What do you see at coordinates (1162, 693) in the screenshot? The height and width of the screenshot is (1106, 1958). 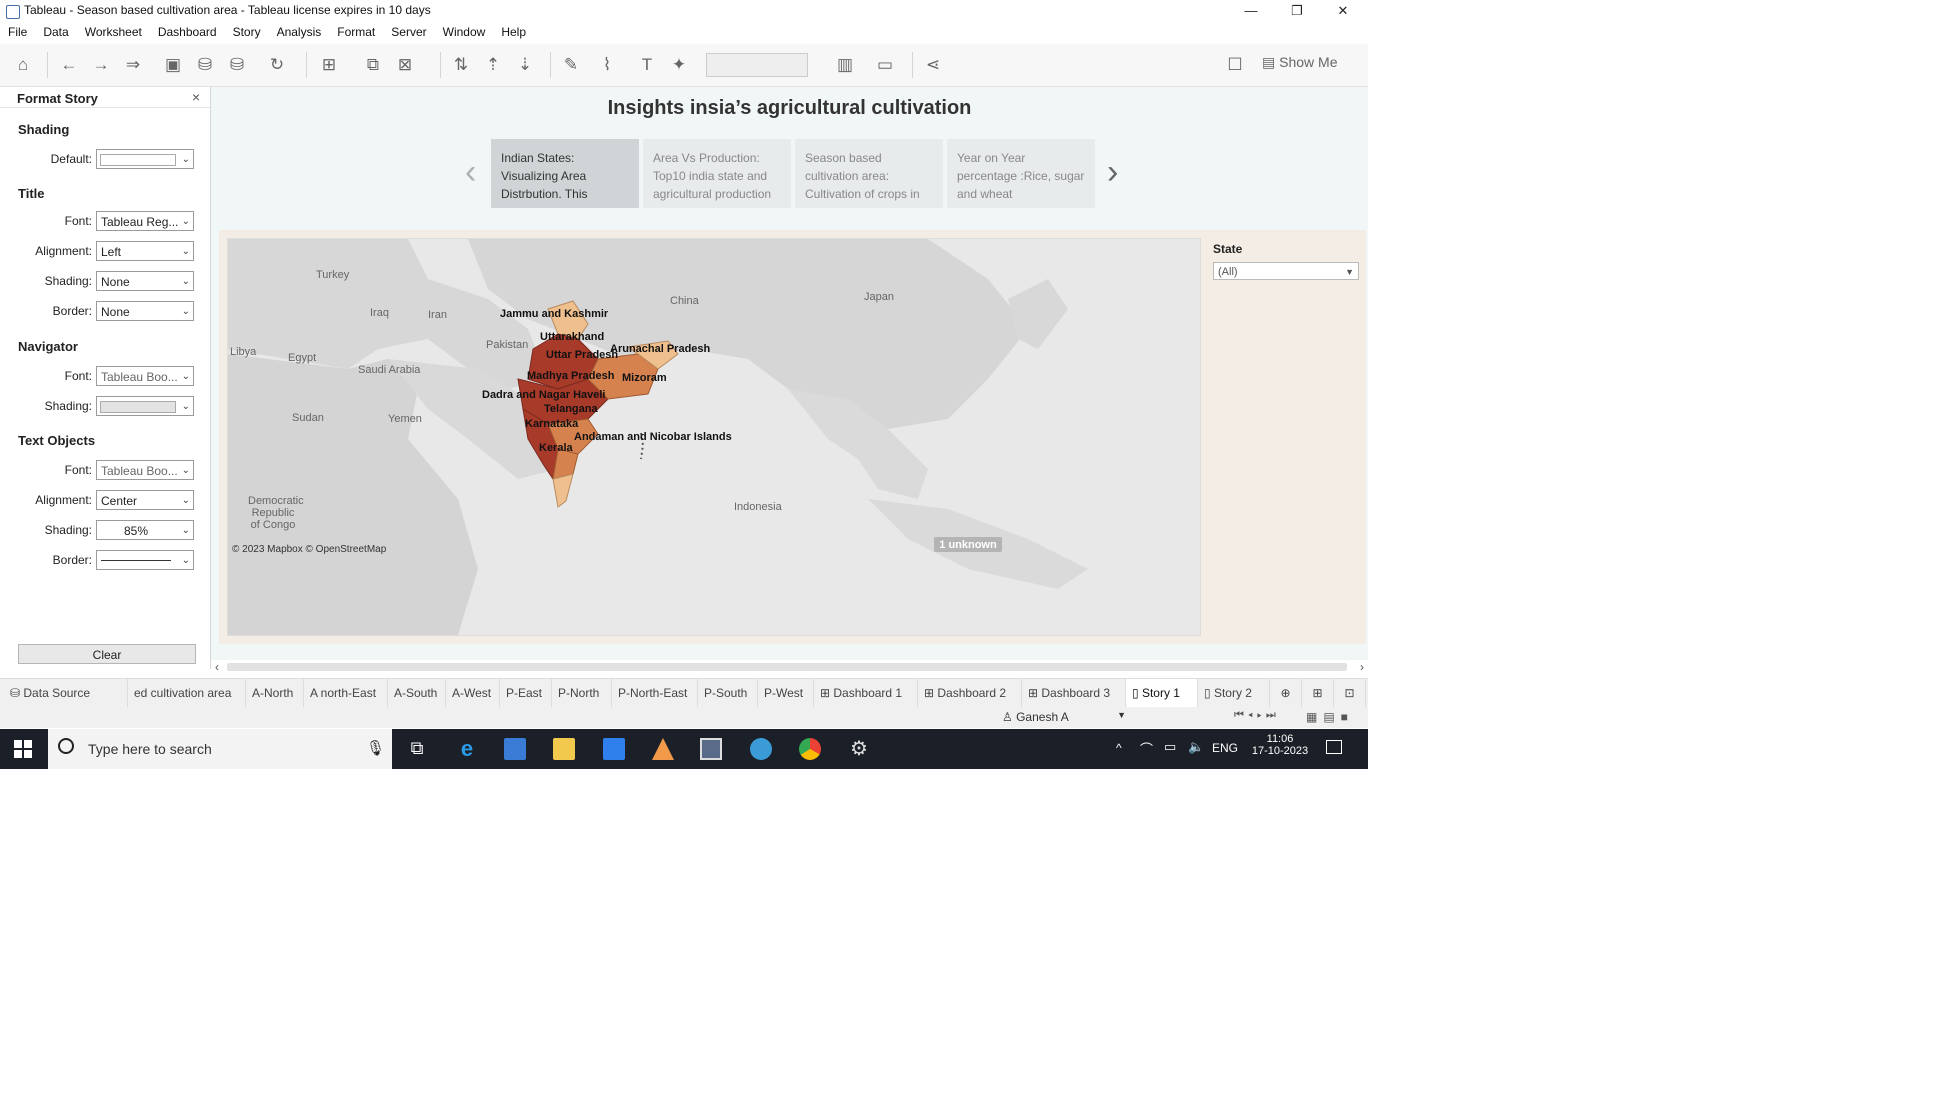 I see `tab-story-1: ▯ Story 1` at bounding box center [1162, 693].